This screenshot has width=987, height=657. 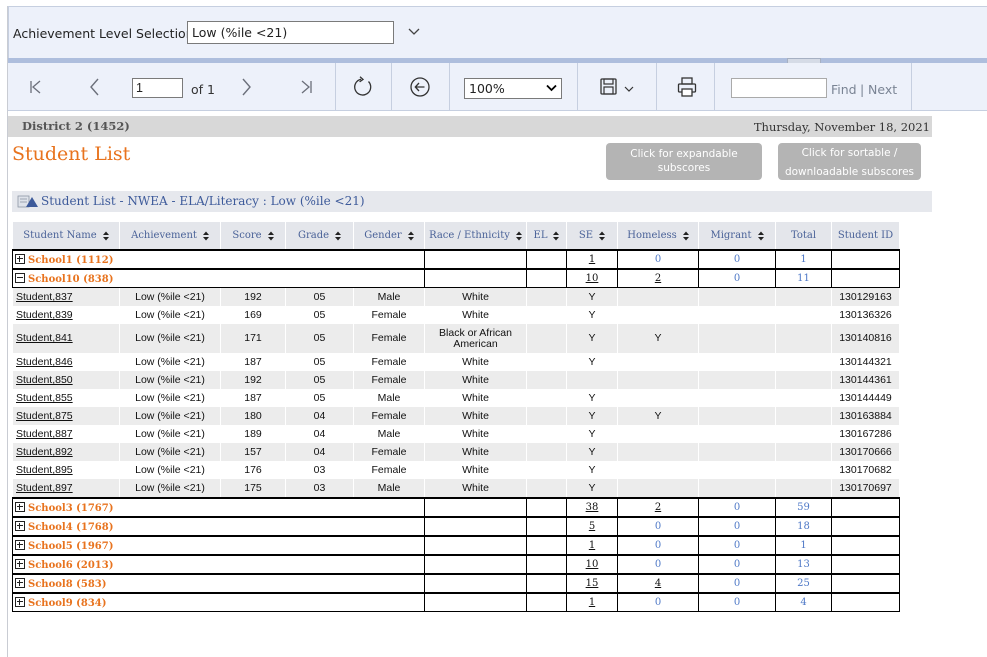 I want to click on find-link: Find, so click(x=844, y=89).